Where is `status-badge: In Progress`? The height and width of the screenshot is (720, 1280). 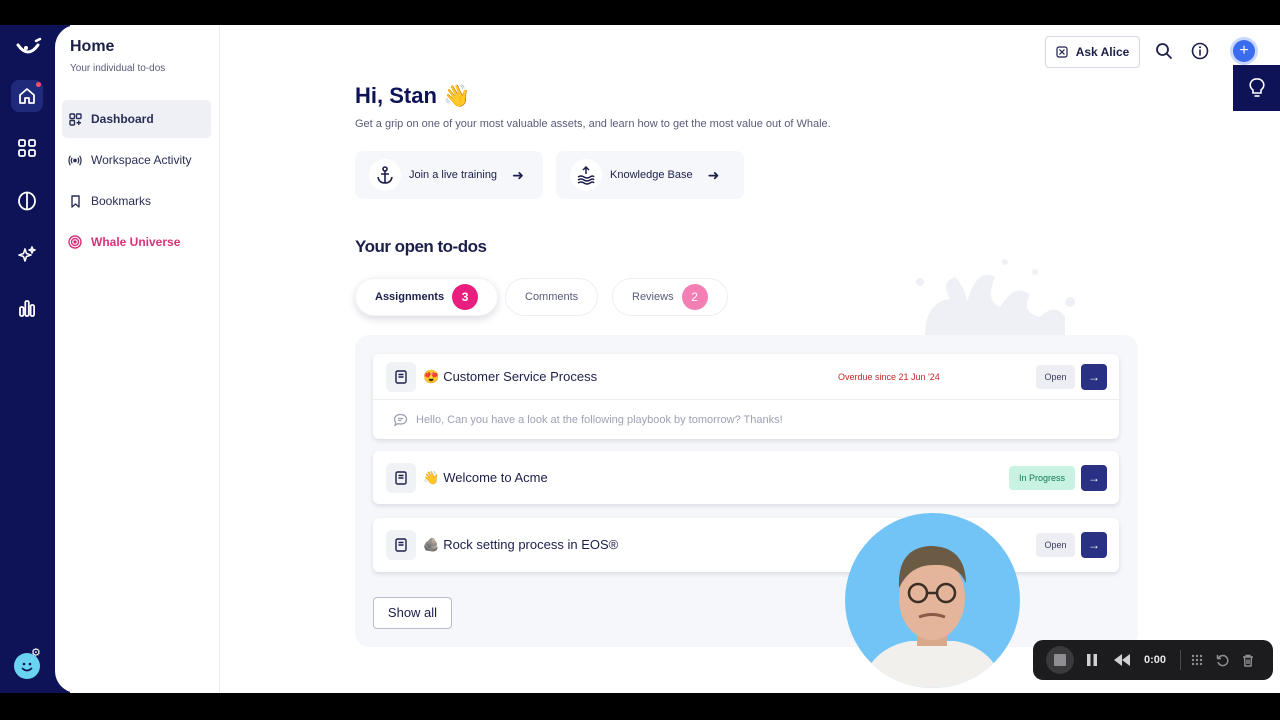
status-badge: In Progress is located at coordinates (1042, 477).